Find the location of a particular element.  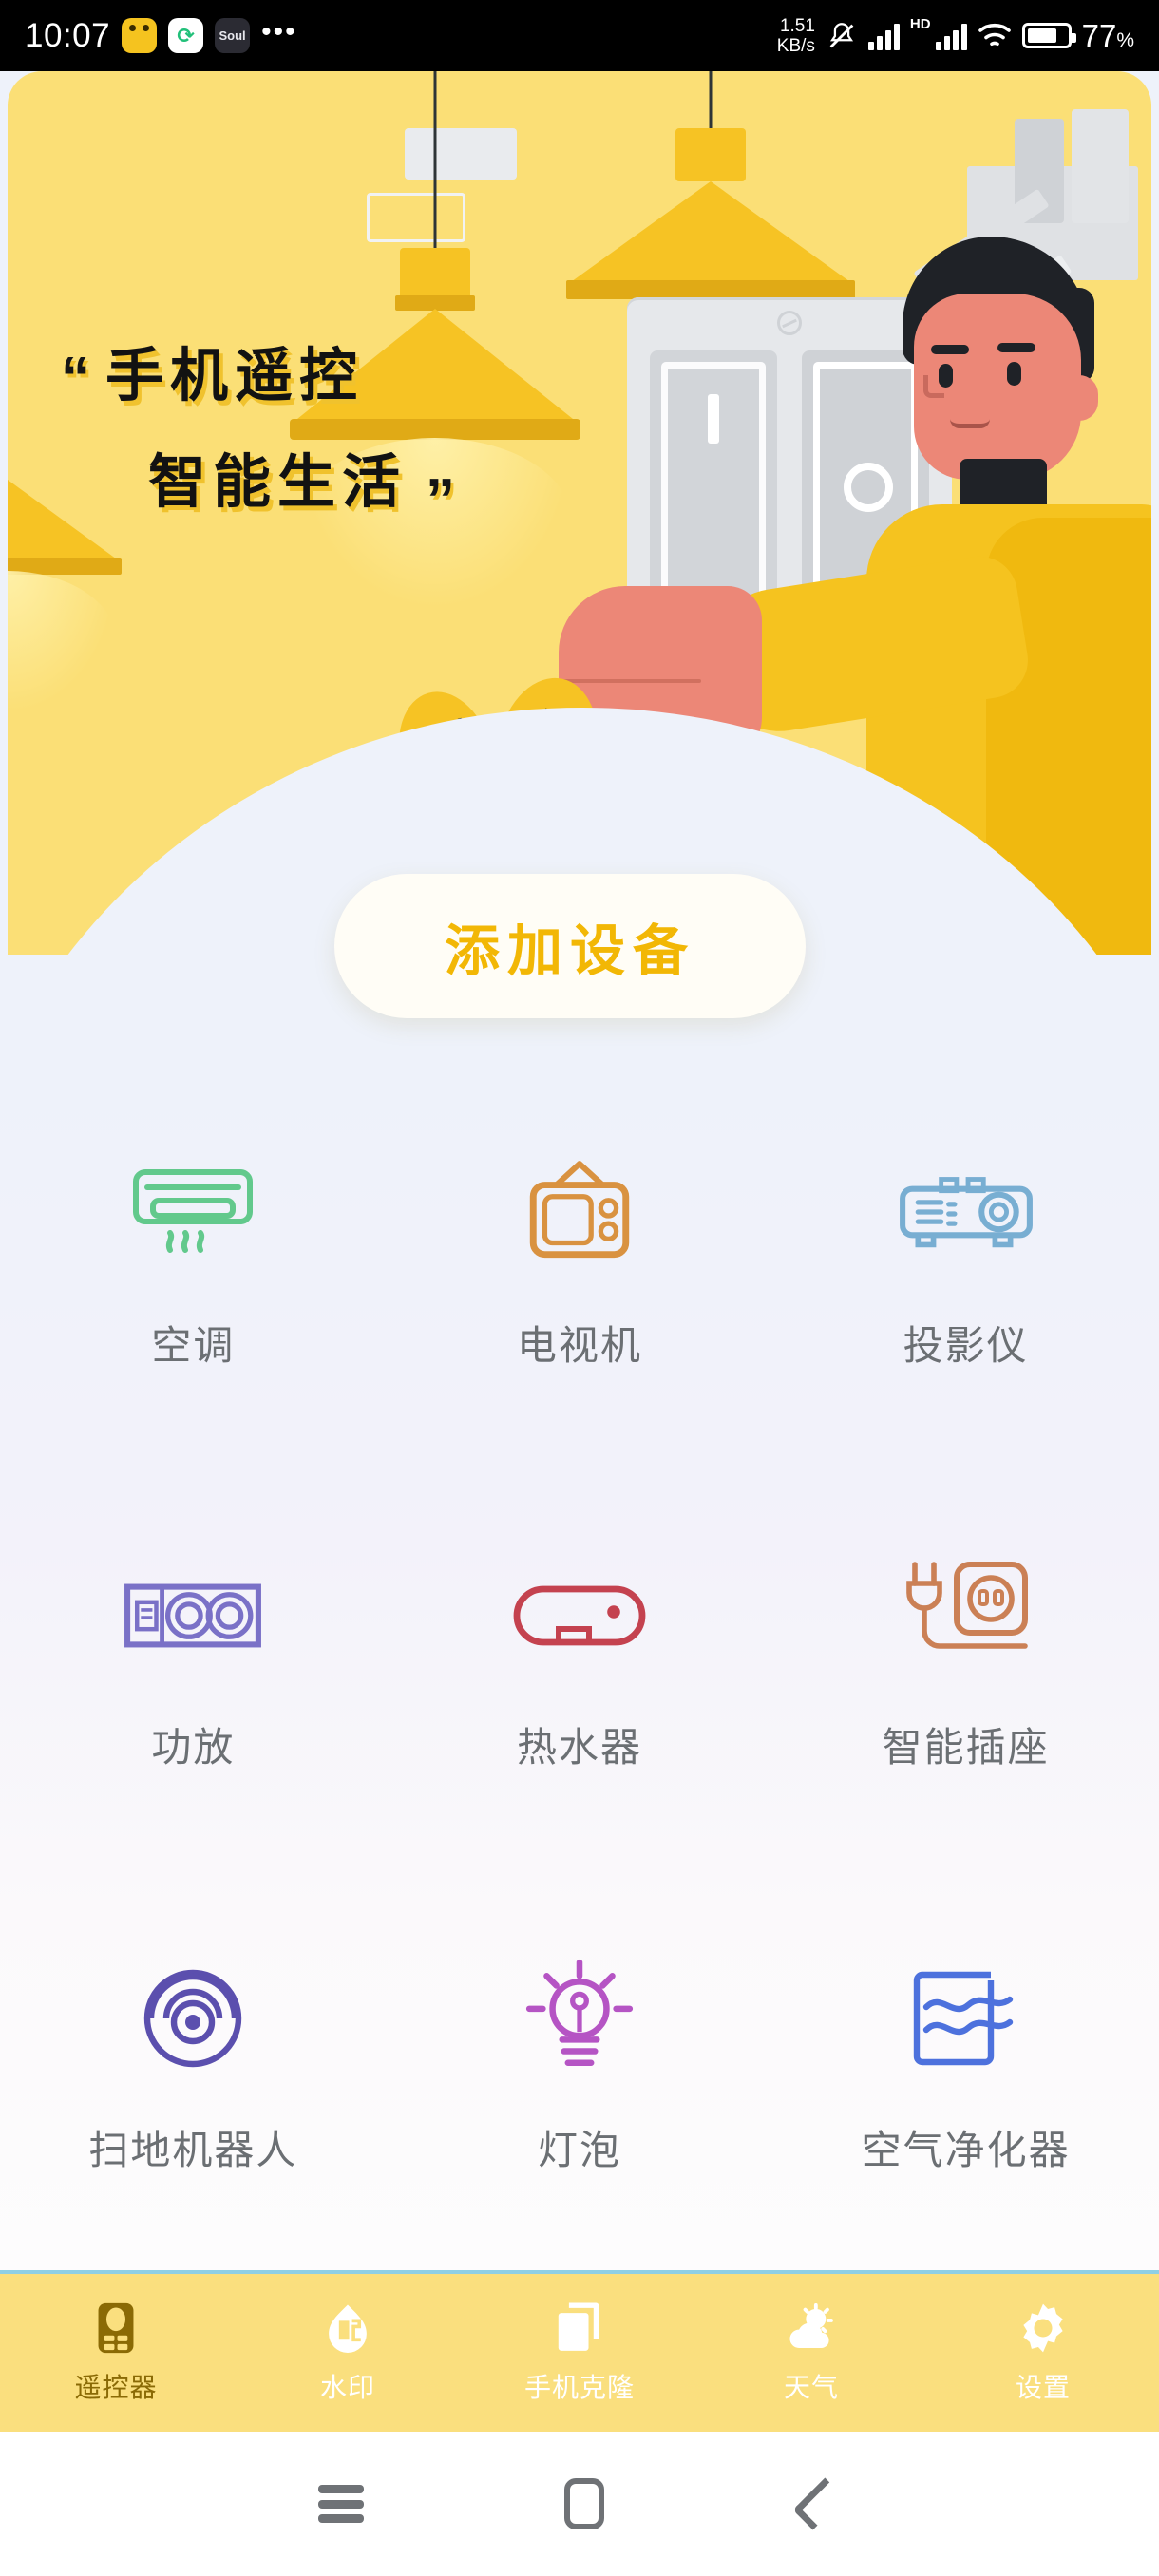

tab-weather: 天气 is located at coordinates (811, 2353).